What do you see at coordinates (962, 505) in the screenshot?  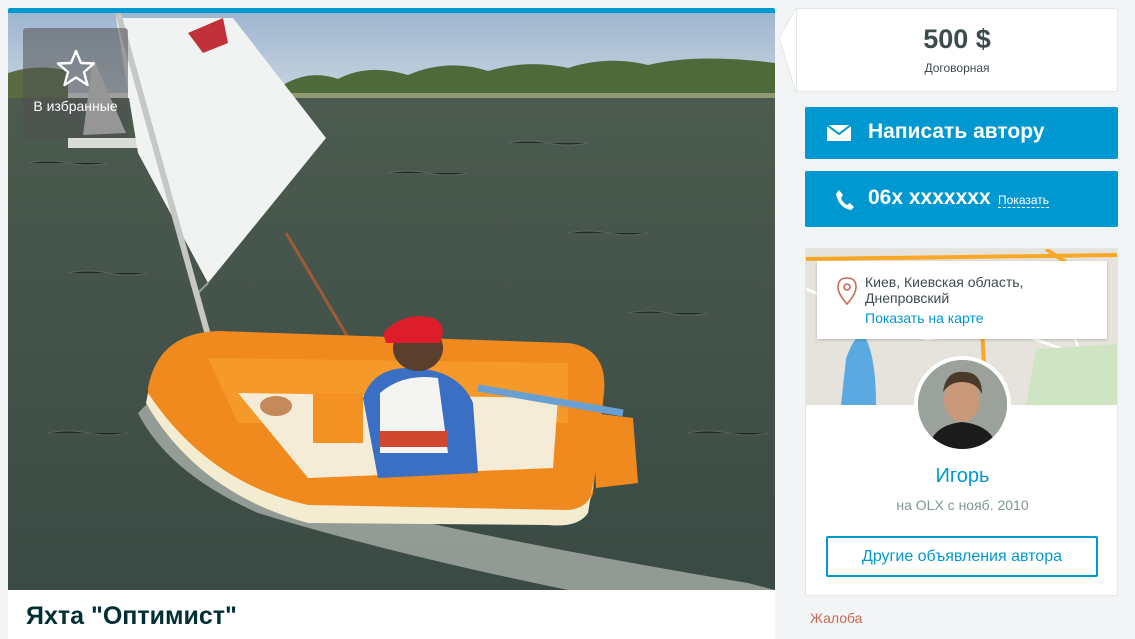 I see `seller-since: на OLX с нояб. 2010` at bounding box center [962, 505].